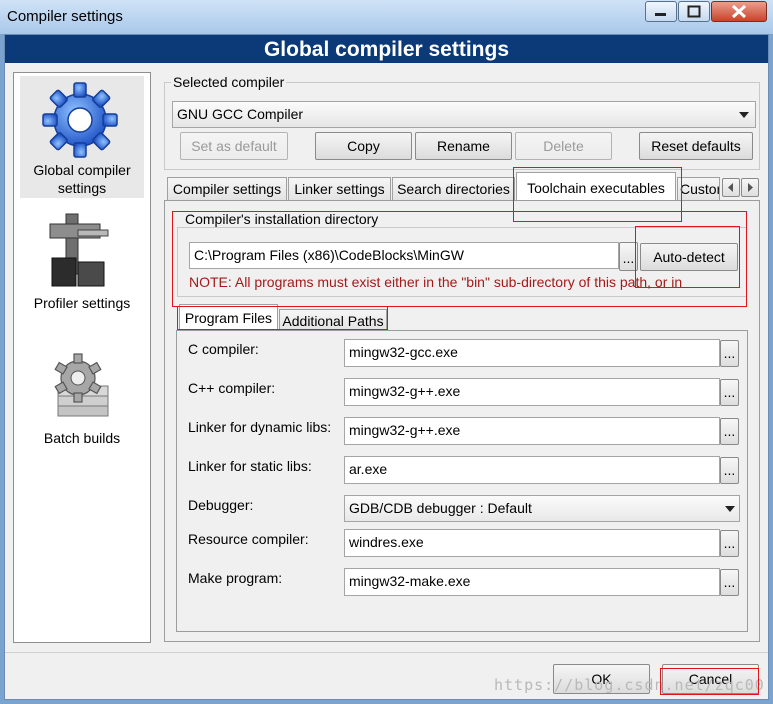 The height and width of the screenshot is (704, 773). I want to click on static-linker-label: Linker for static libs:, so click(250, 466).